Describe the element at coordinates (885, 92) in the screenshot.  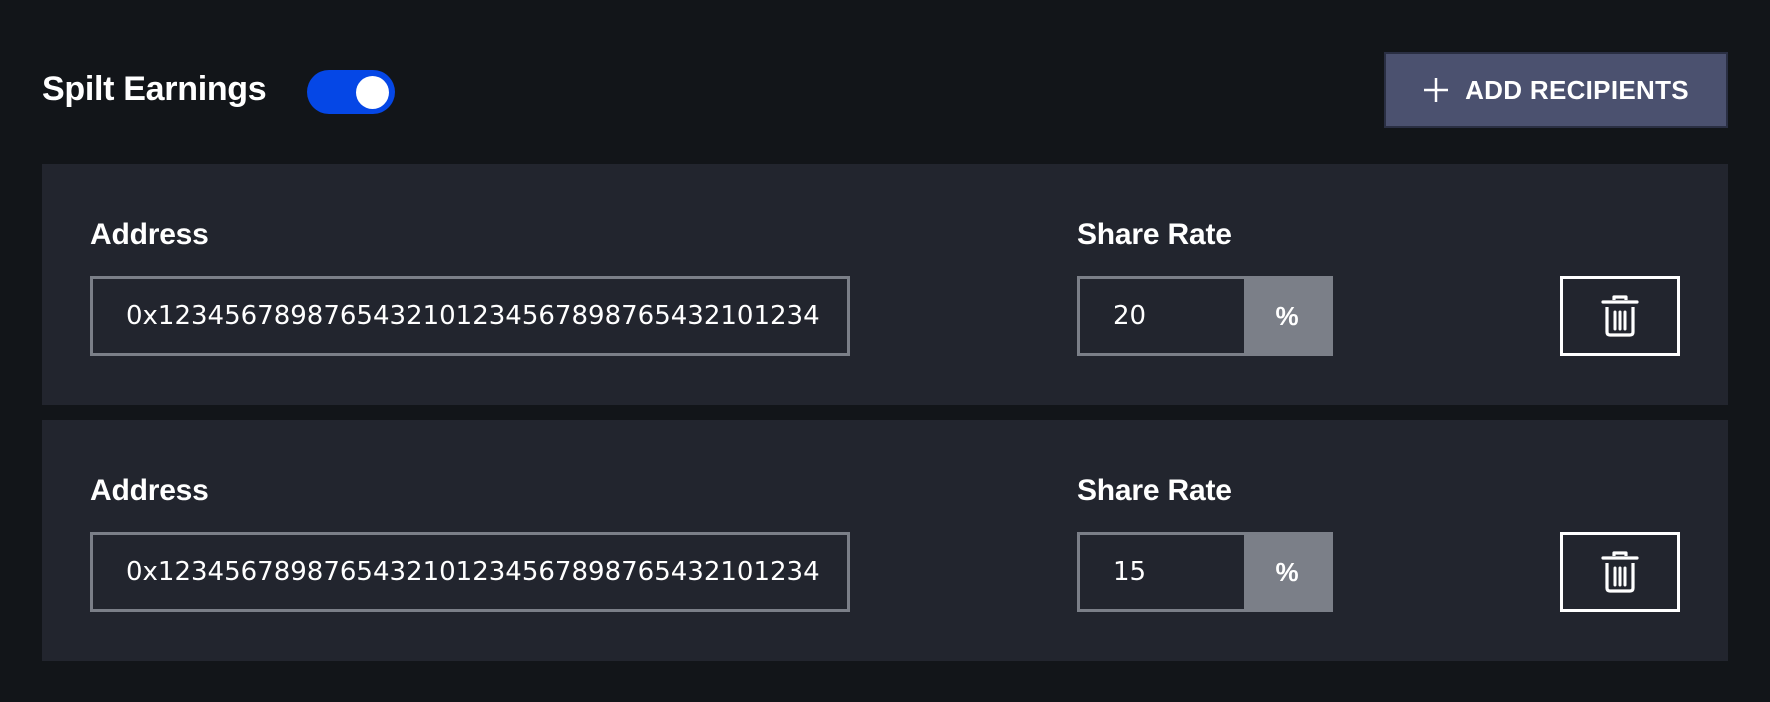
I see `split-earnings-header: Spilt Earnings ADD RECIPIENTS` at that location.